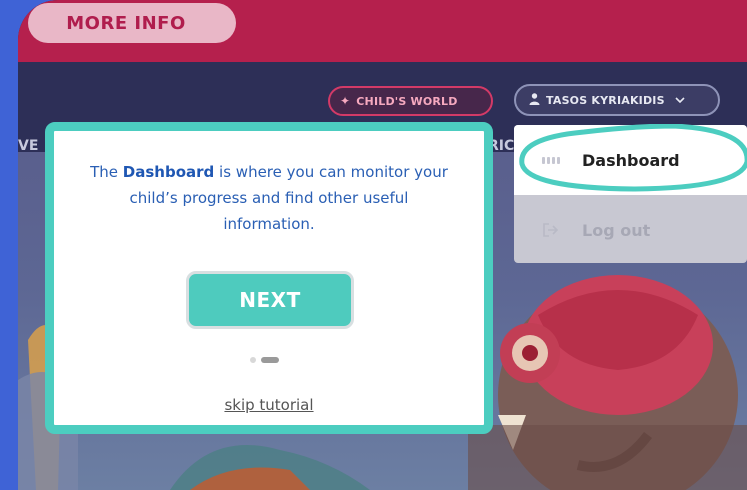  I want to click on background-nav-text-left: VE, so click(28, 146).